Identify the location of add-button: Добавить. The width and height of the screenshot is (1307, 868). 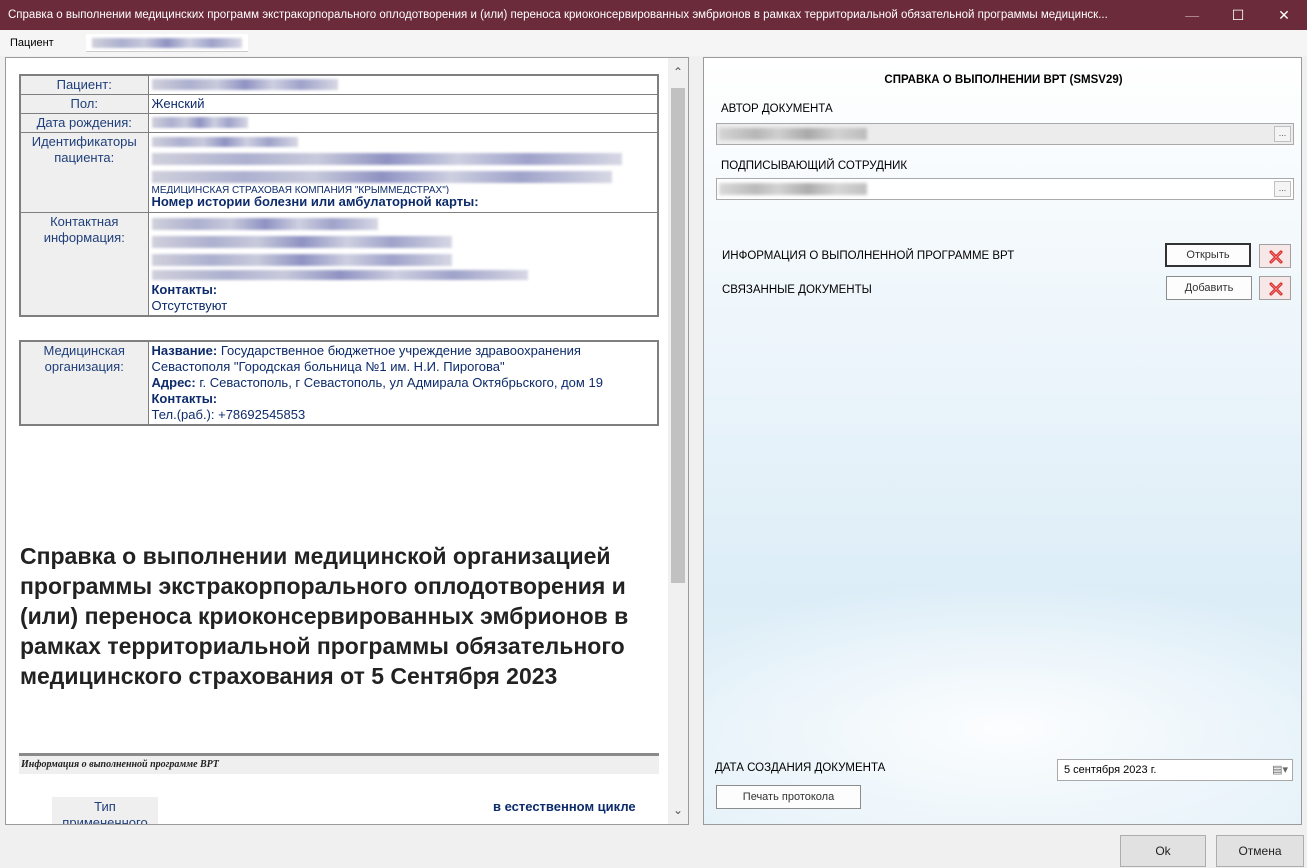
(1209, 288).